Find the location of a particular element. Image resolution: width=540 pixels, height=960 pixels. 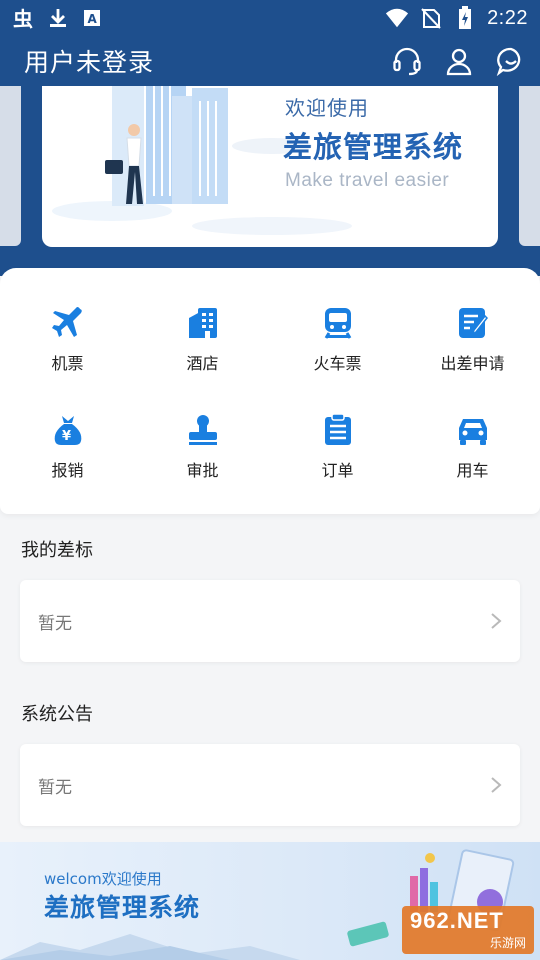

page-title: 用户未登录 is located at coordinates (89, 61).